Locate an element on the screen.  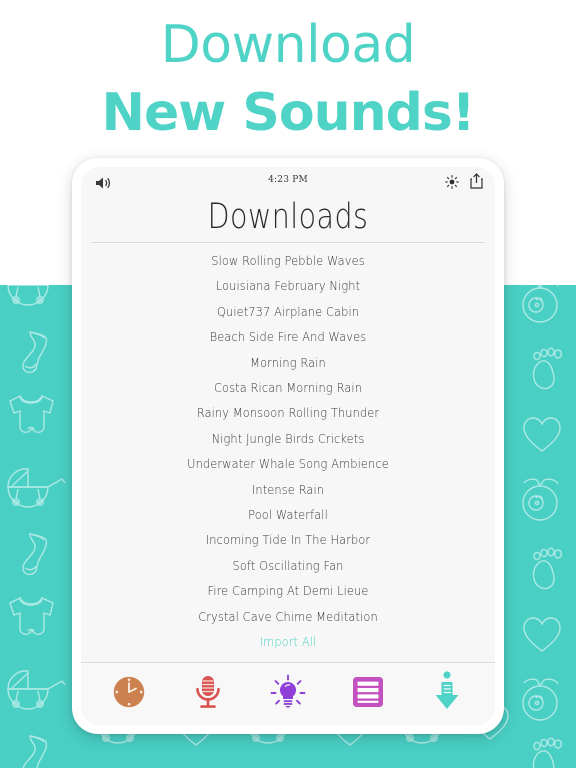
microphone-icon is located at coordinates (208, 694).